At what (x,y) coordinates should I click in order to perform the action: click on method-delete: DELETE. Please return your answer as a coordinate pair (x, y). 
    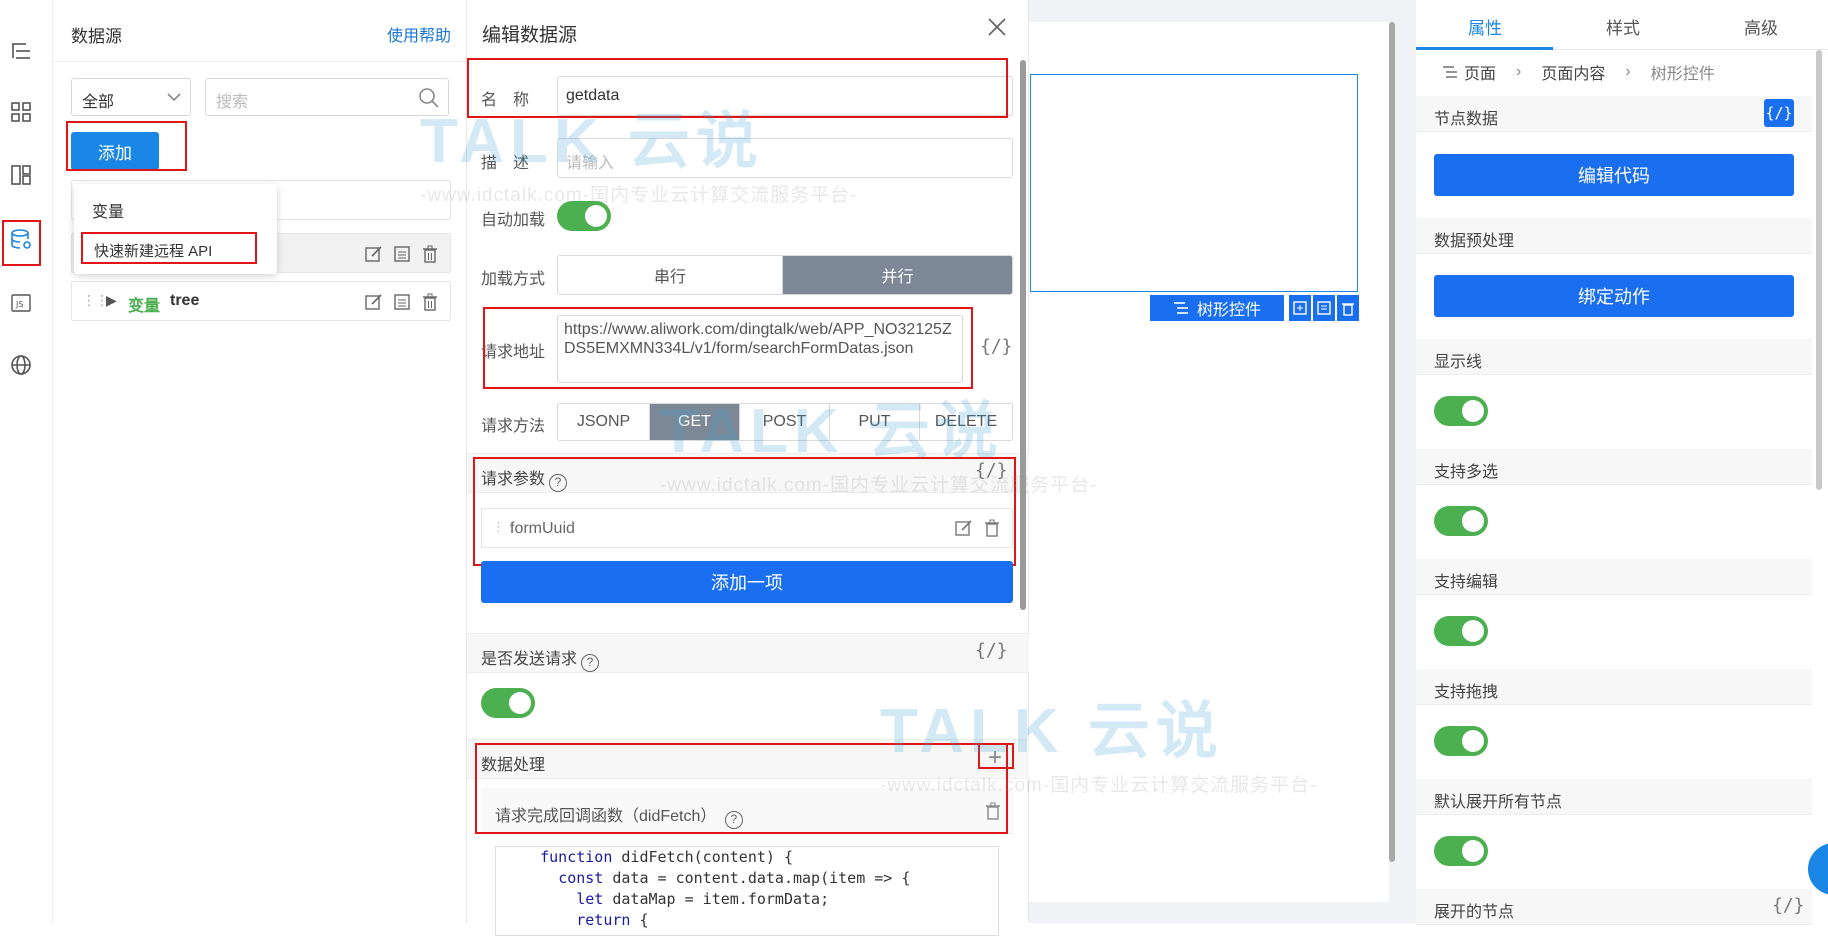
    Looking at the image, I should click on (966, 422).